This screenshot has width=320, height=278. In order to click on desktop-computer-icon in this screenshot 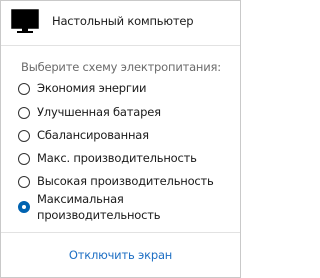, I will do `click(25, 21)`.